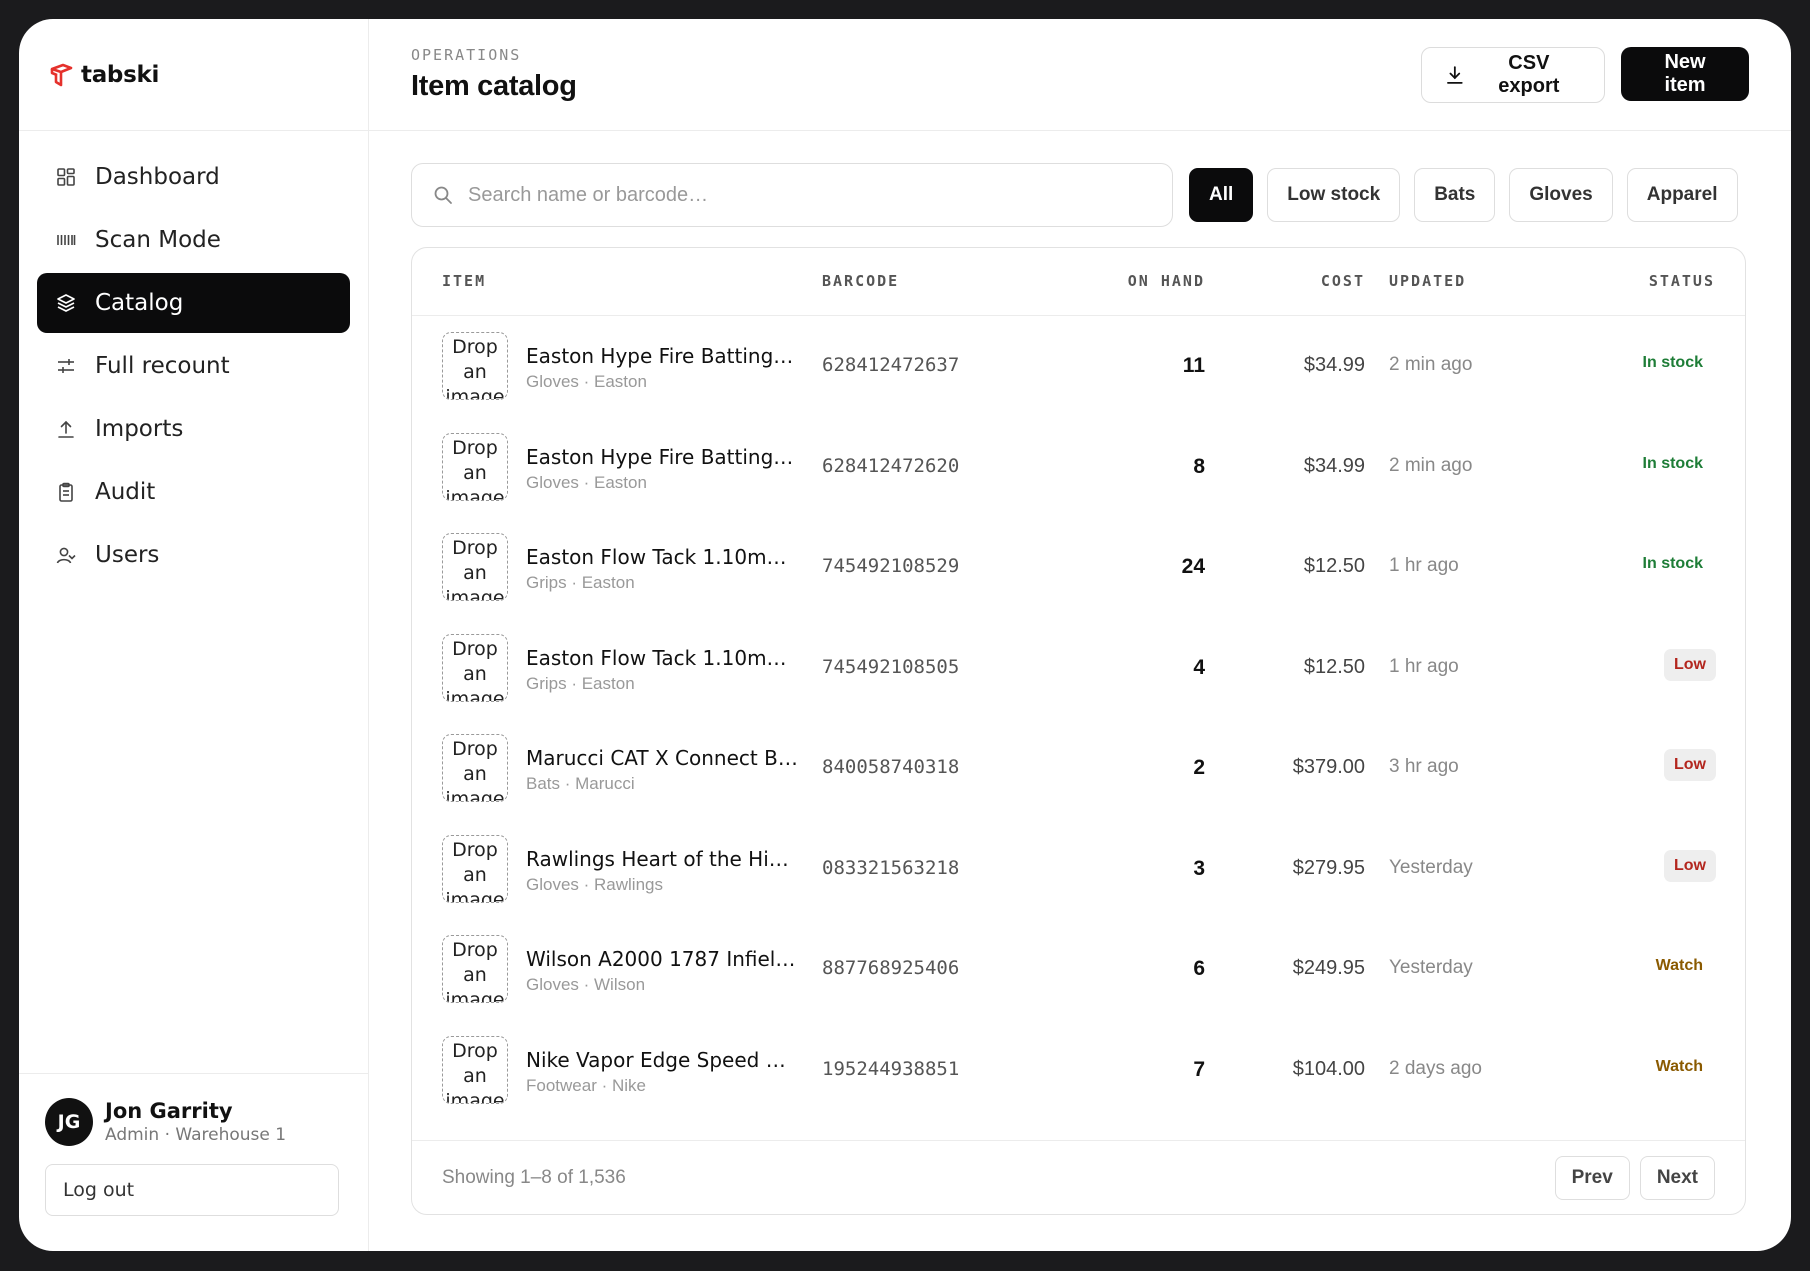 Image resolution: width=1810 pixels, height=1271 pixels. What do you see at coordinates (139, 429) in the screenshot?
I see `sidebar-item-label: Imports` at bounding box center [139, 429].